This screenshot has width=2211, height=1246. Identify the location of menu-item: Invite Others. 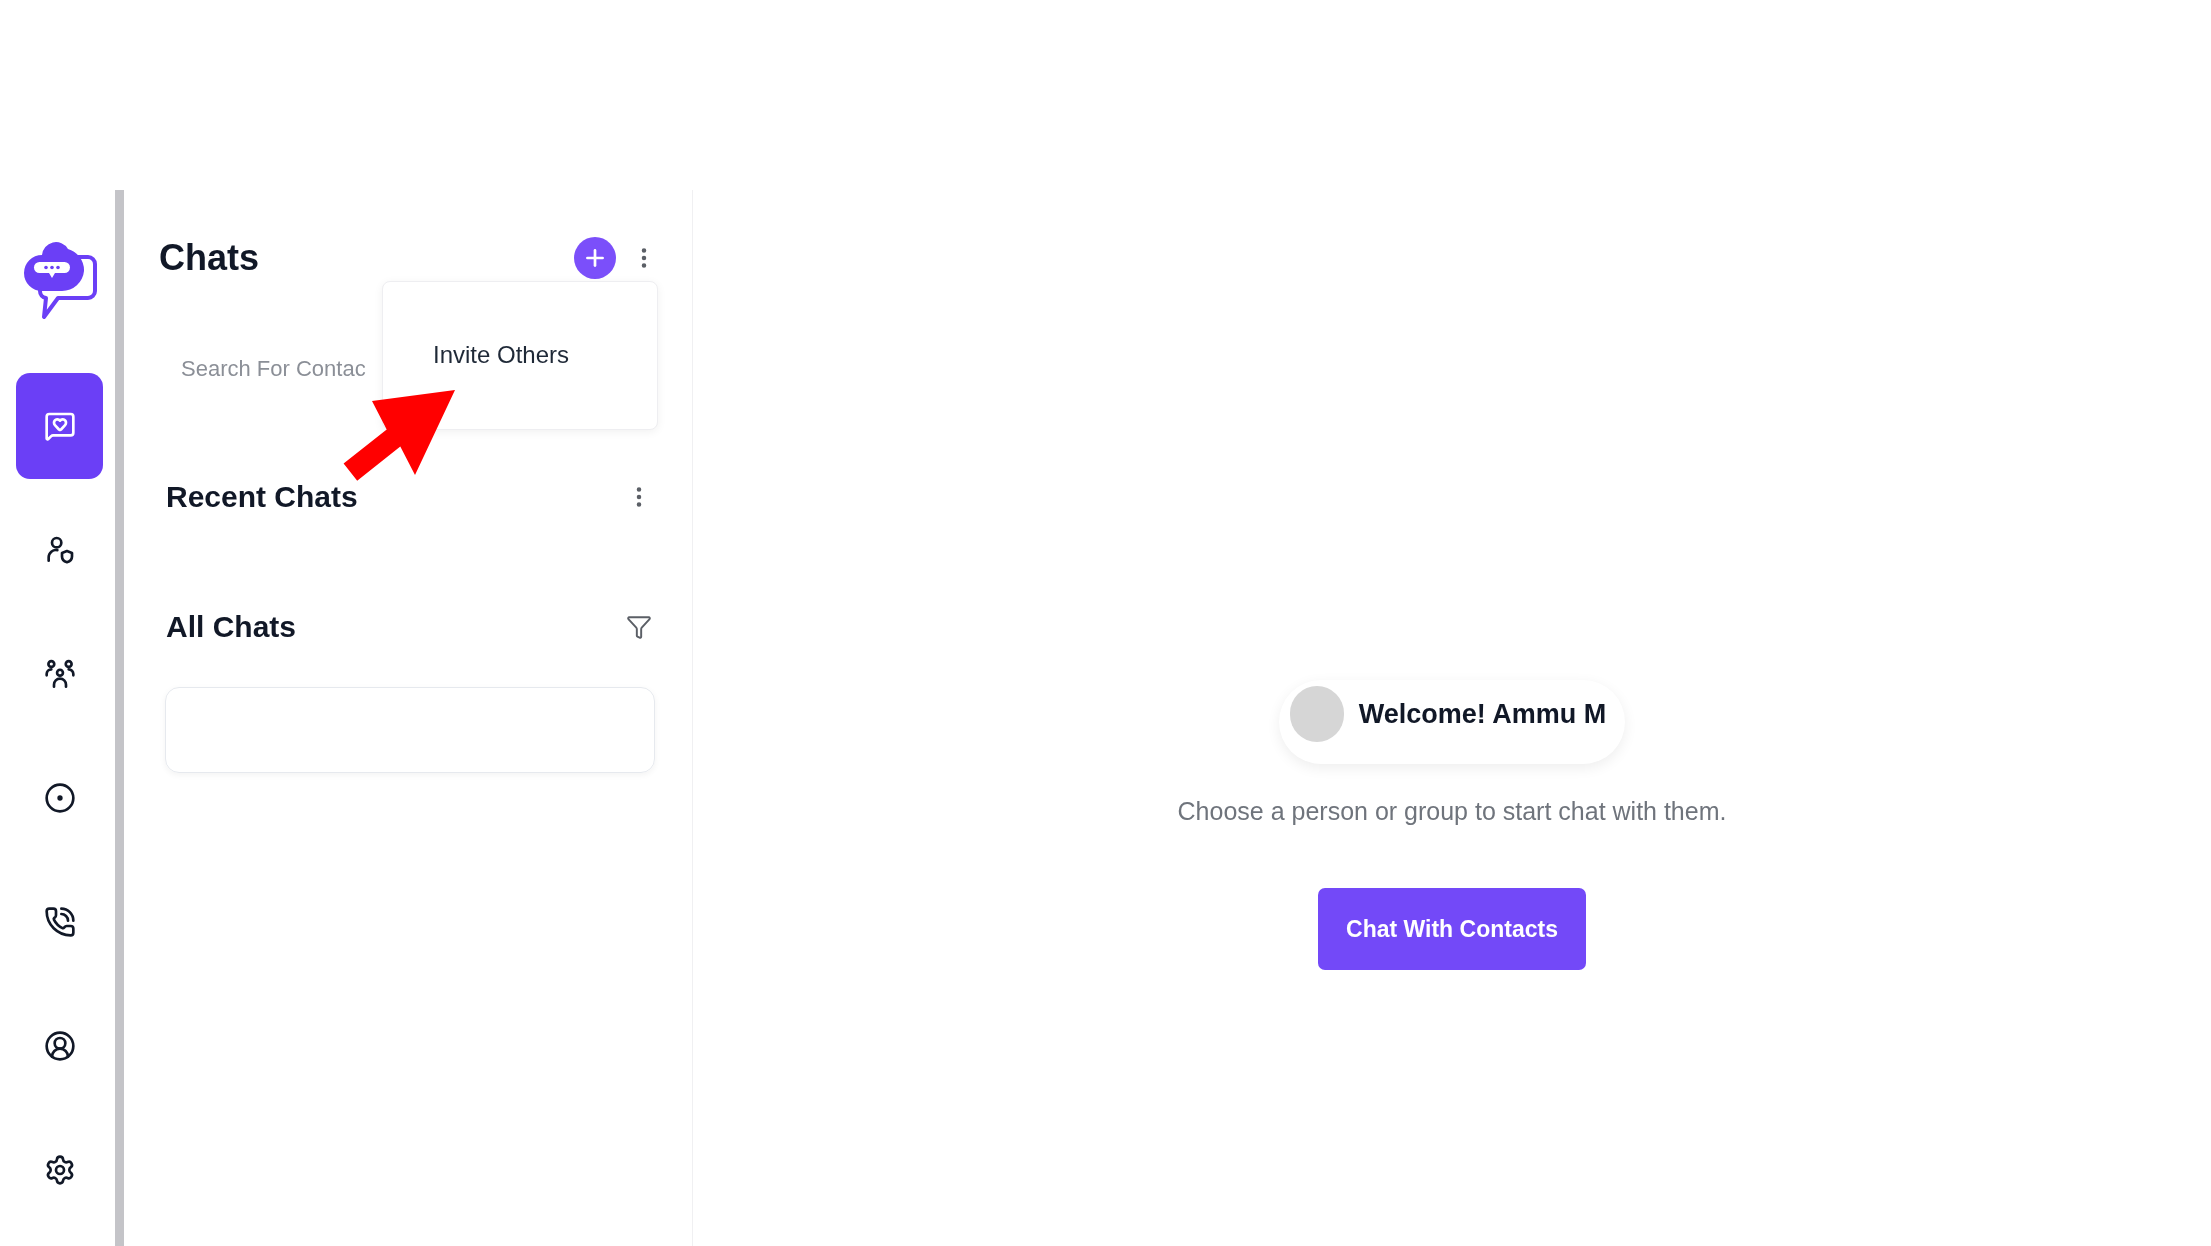
(501, 355).